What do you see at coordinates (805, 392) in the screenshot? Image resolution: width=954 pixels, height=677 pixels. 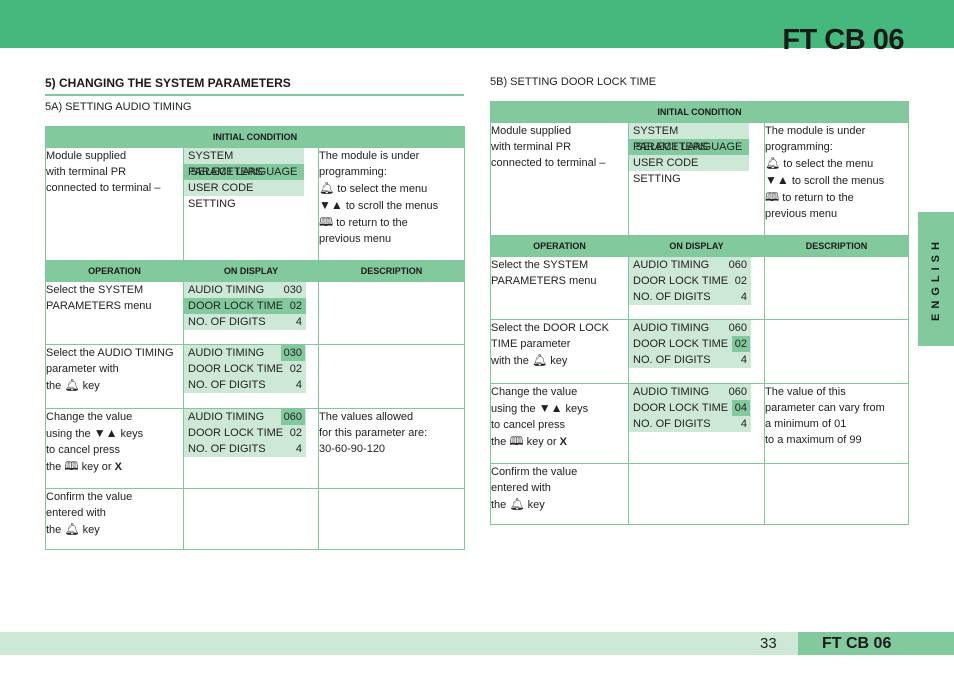 I see `text-line: The value of this` at bounding box center [805, 392].